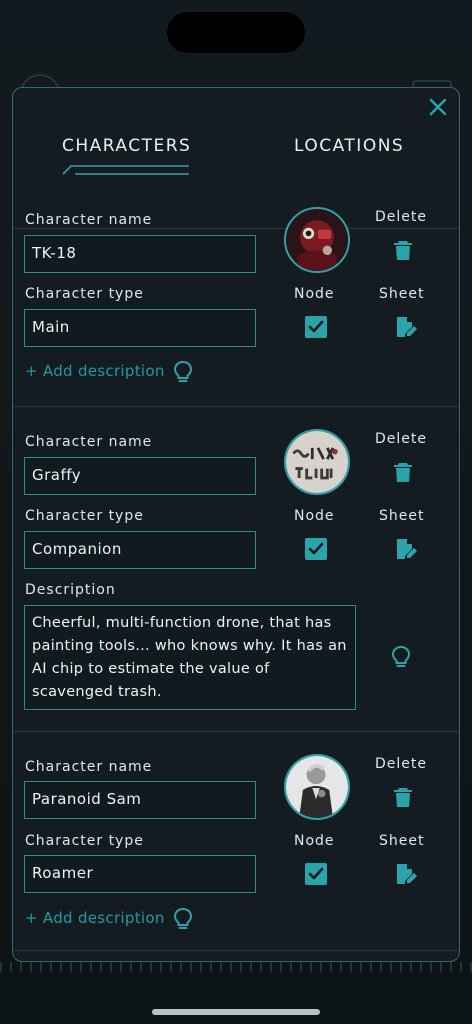 The width and height of the screenshot is (472, 1024). What do you see at coordinates (140, 328) in the screenshot?
I see `character-type-field: Main` at bounding box center [140, 328].